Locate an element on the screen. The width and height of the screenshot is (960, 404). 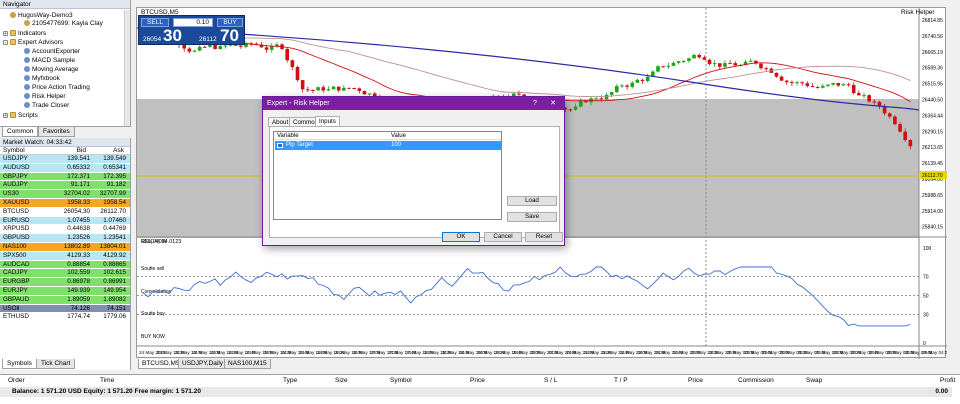
col-variable: Variable is located at coordinates (288, 136).